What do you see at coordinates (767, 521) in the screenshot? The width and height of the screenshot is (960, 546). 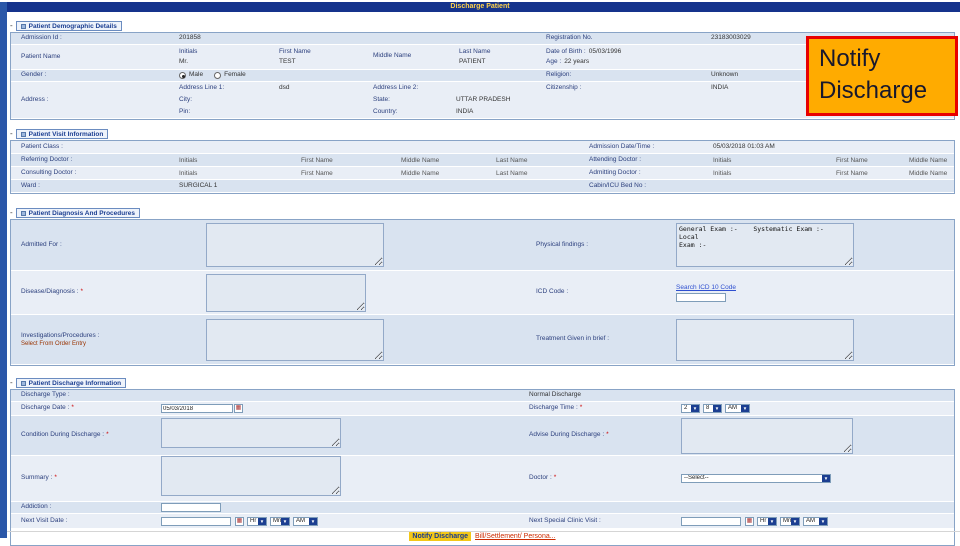 I see `next-clinic-hour-select: Hr ▼` at bounding box center [767, 521].